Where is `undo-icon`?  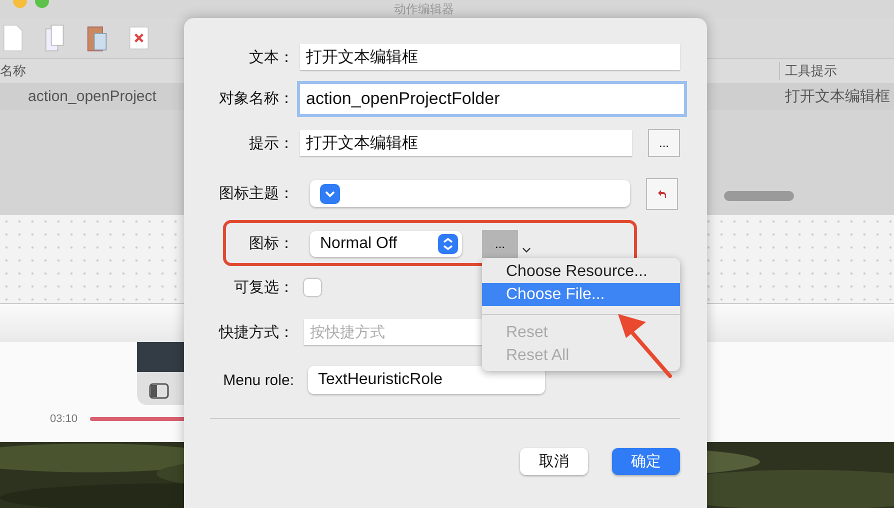
undo-icon is located at coordinates (662, 193).